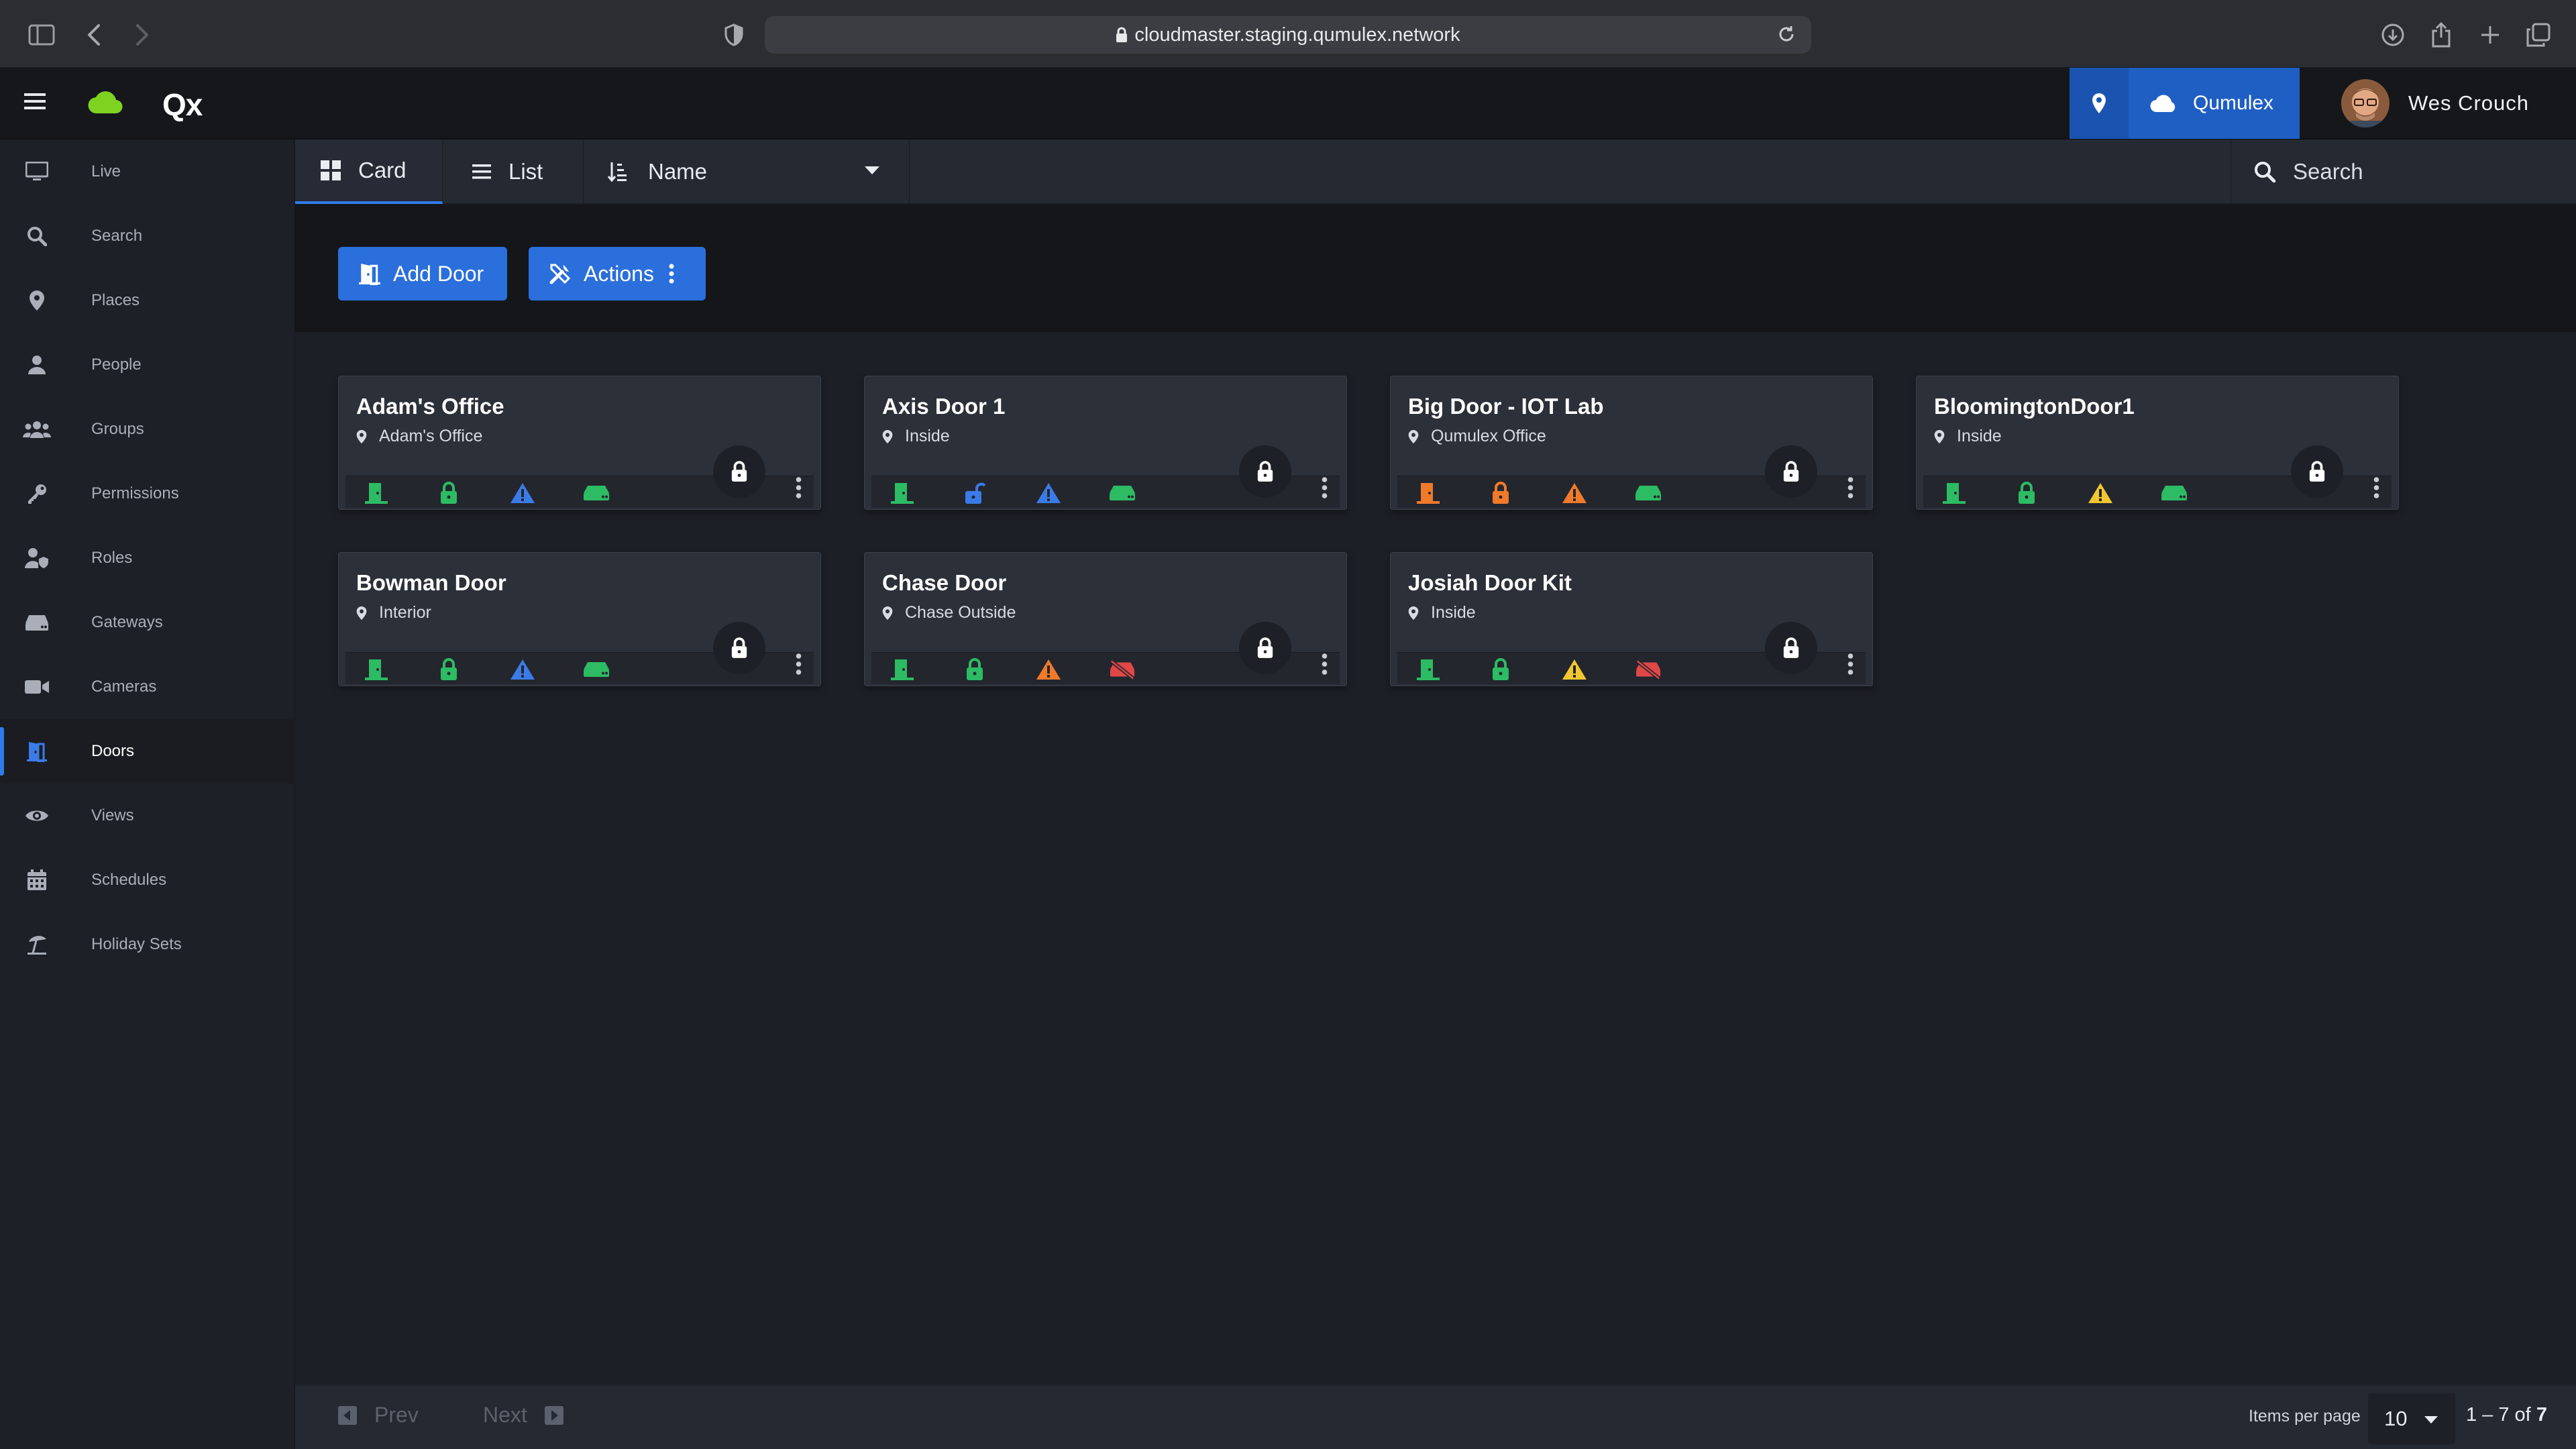 The image size is (2576, 1449). I want to click on add-door-button: Add Door, so click(422, 274).